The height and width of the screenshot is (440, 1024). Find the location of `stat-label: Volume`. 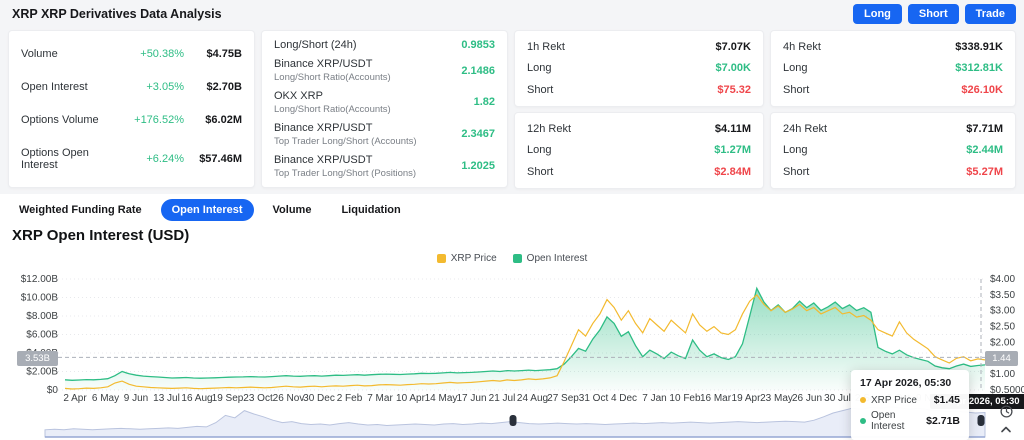

stat-label: Volume is located at coordinates (39, 53).